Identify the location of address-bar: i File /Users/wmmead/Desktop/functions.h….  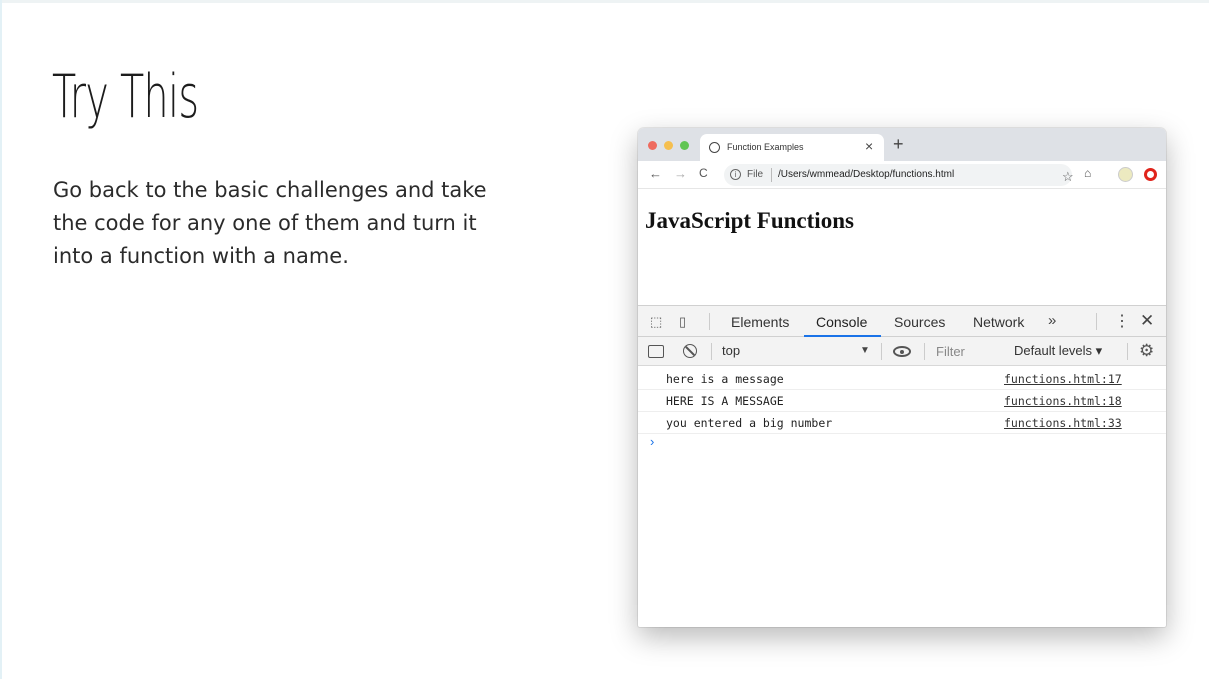
(899, 175).